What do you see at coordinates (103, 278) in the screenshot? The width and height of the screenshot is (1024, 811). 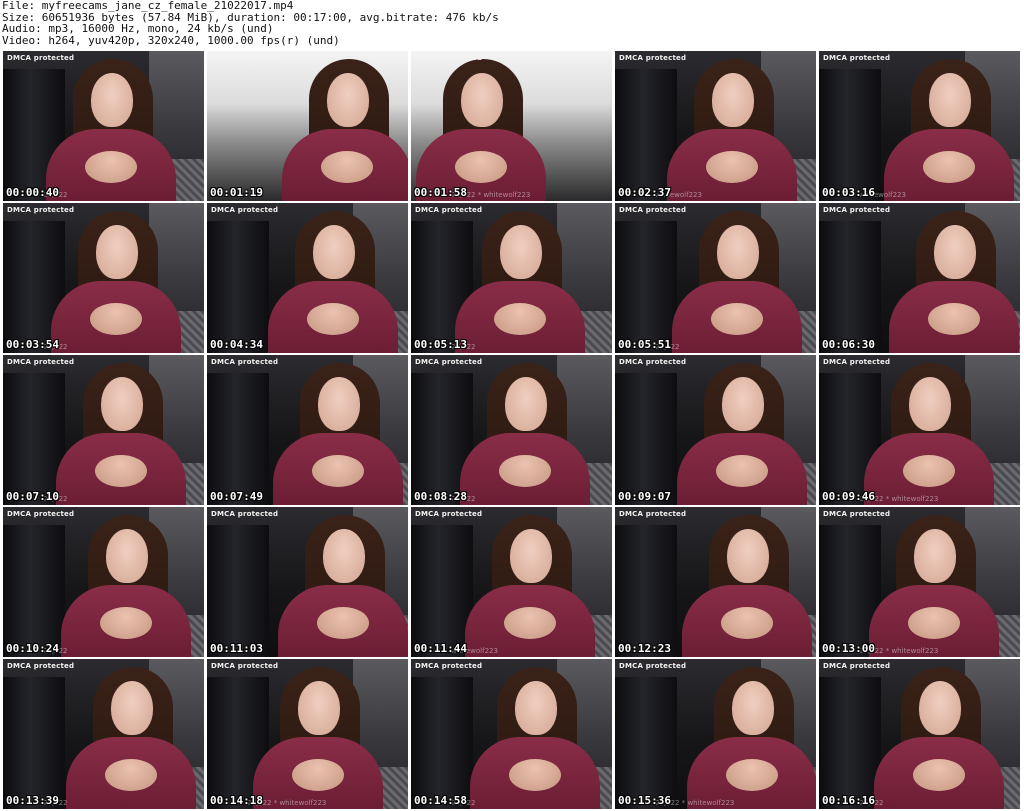 I see `video-thumbnail: DMCA protected 22,222 00:03:54` at bounding box center [103, 278].